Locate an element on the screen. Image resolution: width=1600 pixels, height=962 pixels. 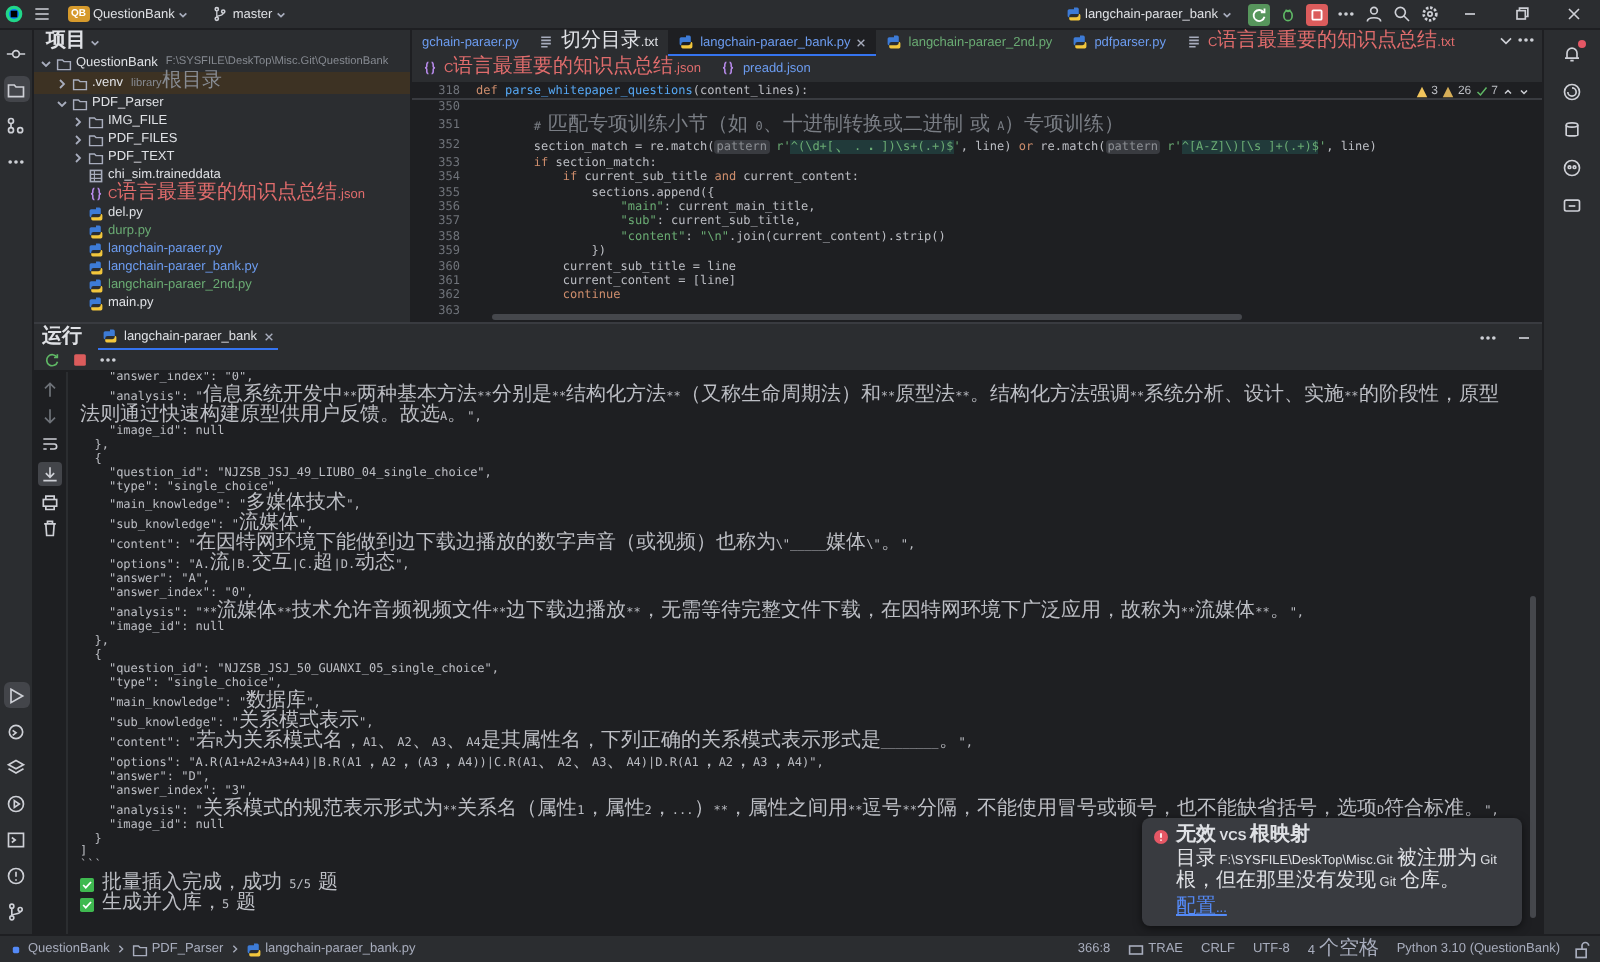
down-arrow-icon is located at coordinates (50, 416).